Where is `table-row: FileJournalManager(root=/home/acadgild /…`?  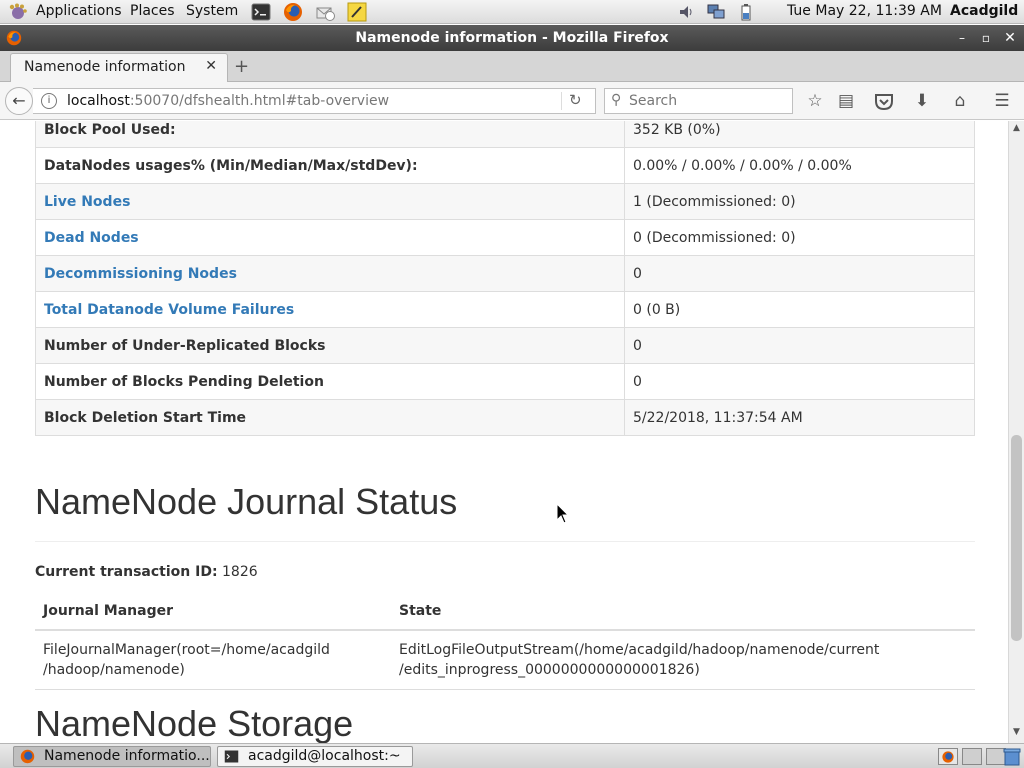 table-row: FileJournalManager(root=/home/acadgild /… is located at coordinates (505, 660).